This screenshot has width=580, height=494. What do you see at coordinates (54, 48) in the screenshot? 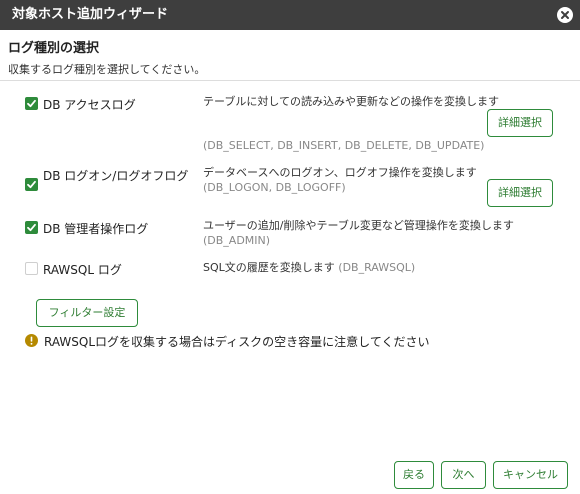
I see `section-title: ログ種別の選択` at bounding box center [54, 48].